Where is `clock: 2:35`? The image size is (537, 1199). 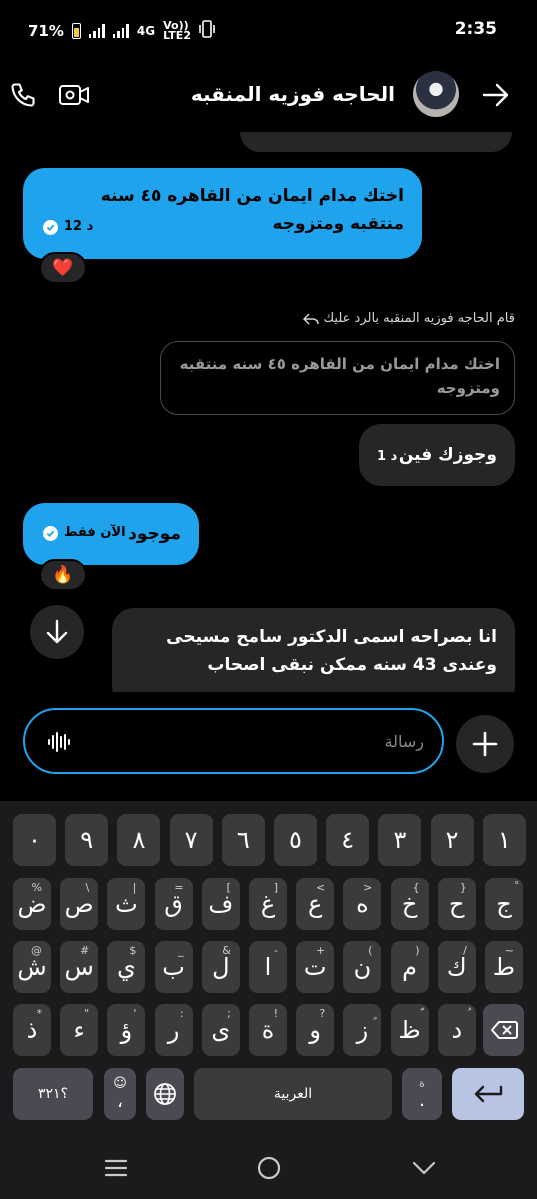
clock: 2:35 is located at coordinates (475, 29).